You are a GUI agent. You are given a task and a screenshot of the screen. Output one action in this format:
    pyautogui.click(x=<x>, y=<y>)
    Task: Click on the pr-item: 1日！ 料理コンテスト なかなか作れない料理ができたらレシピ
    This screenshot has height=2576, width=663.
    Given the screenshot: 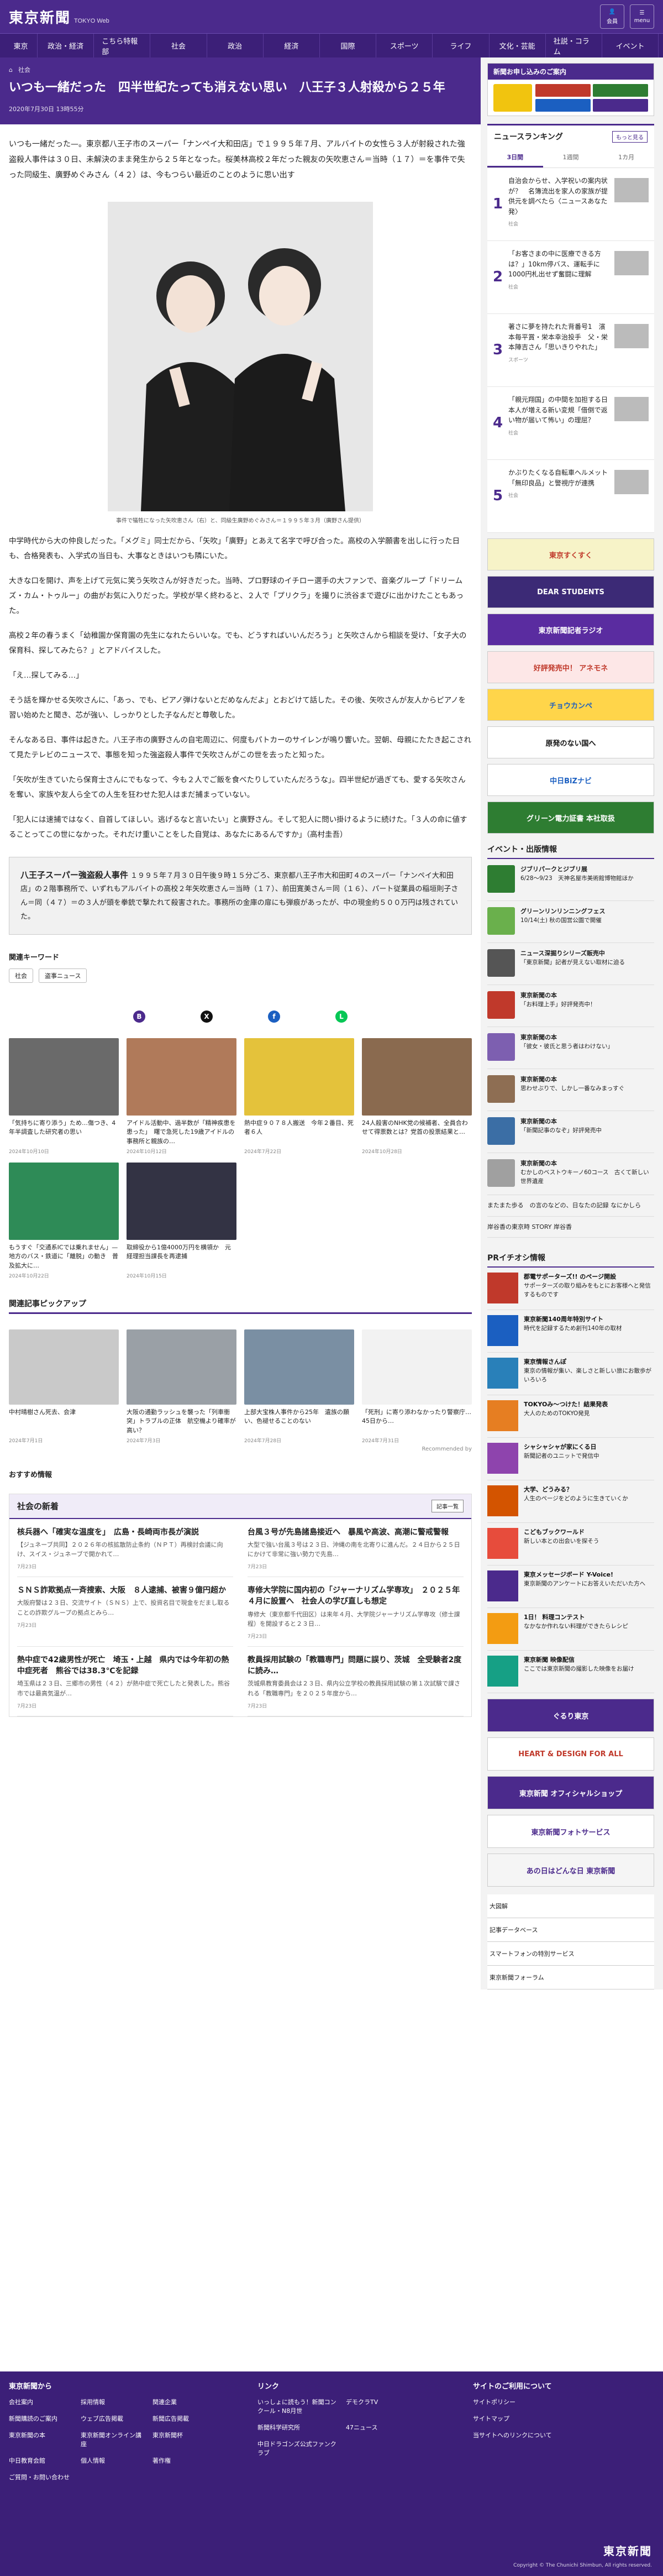 What is the action you would take?
    pyautogui.click(x=570, y=1629)
    